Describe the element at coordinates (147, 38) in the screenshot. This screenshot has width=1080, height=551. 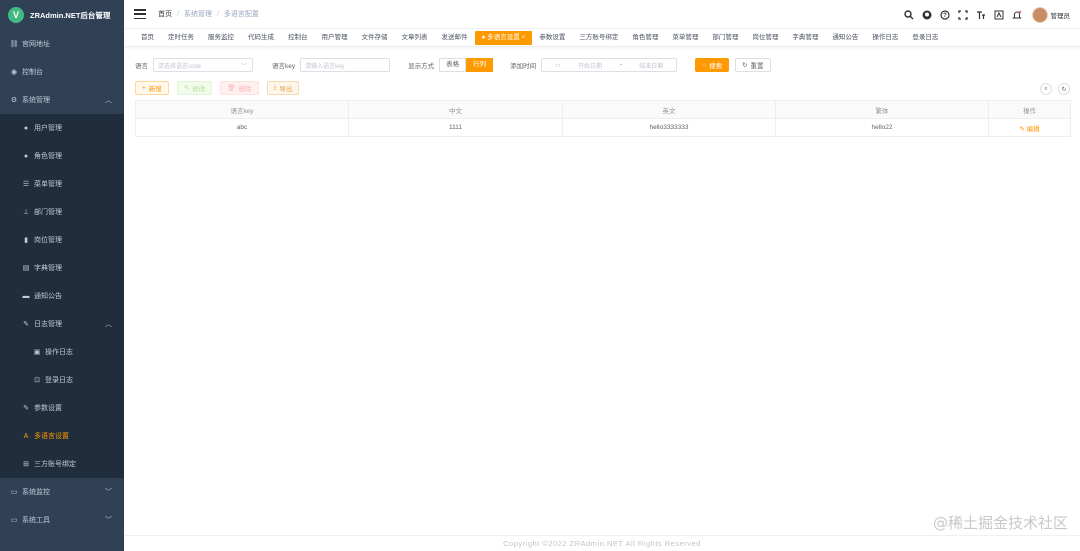
I see `tag-home: 首页` at that location.